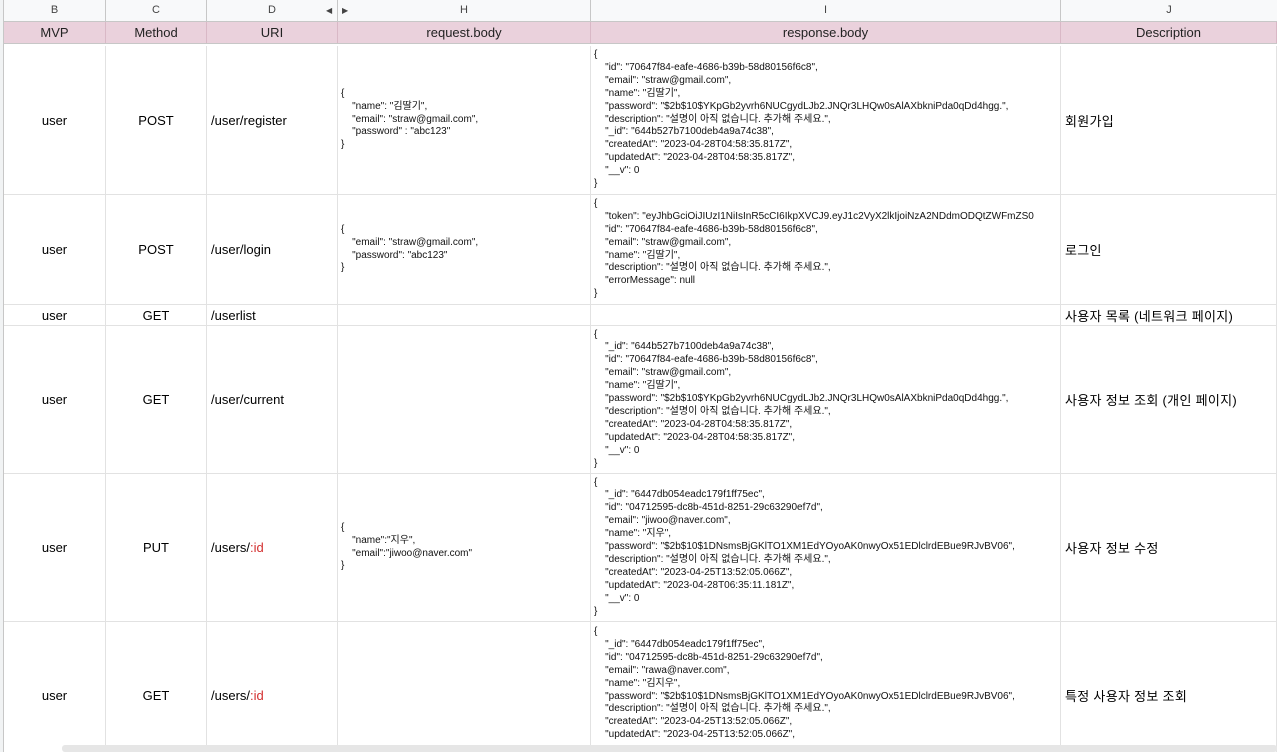  I want to click on header-response-body: response.body, so click(826, 32).